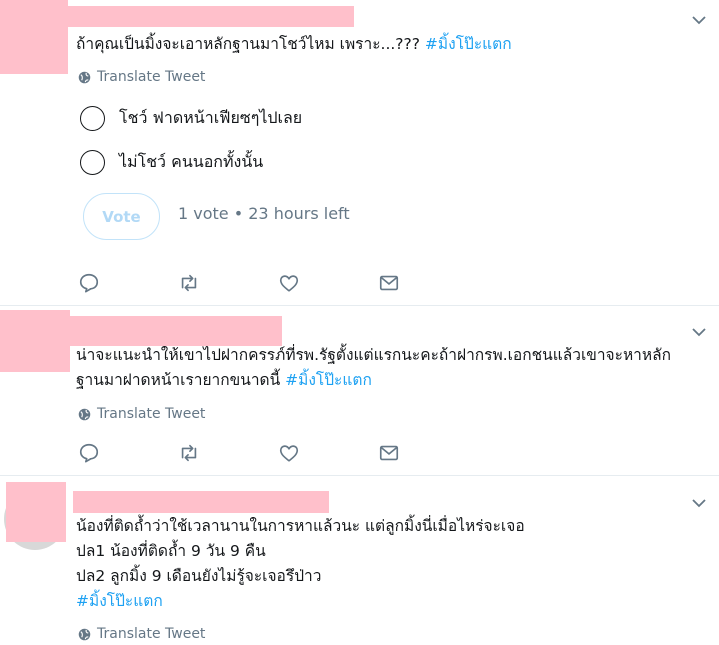 The height and width of the screenshot is (645, 719). Describe the element at coordinates (181, 380) in the screenshot. I see `tweet-text-line: ฐานมาฝาดหน้าเรายากขนาดนี้` at that location.